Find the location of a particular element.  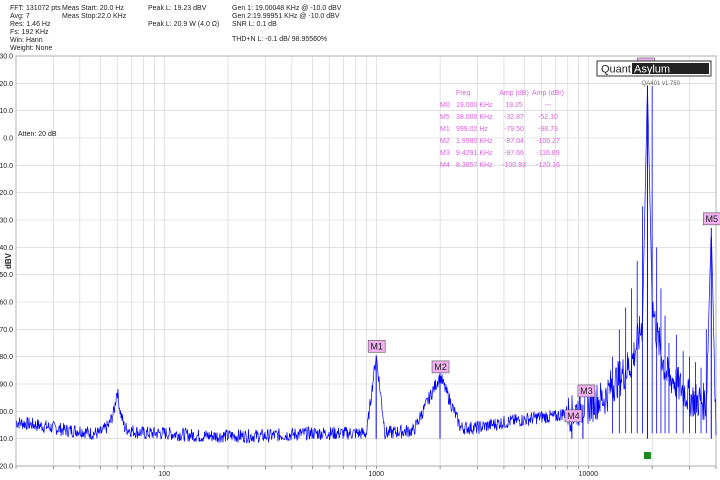

y-tick-label: -50.0 is located at coordinates (6, 275).